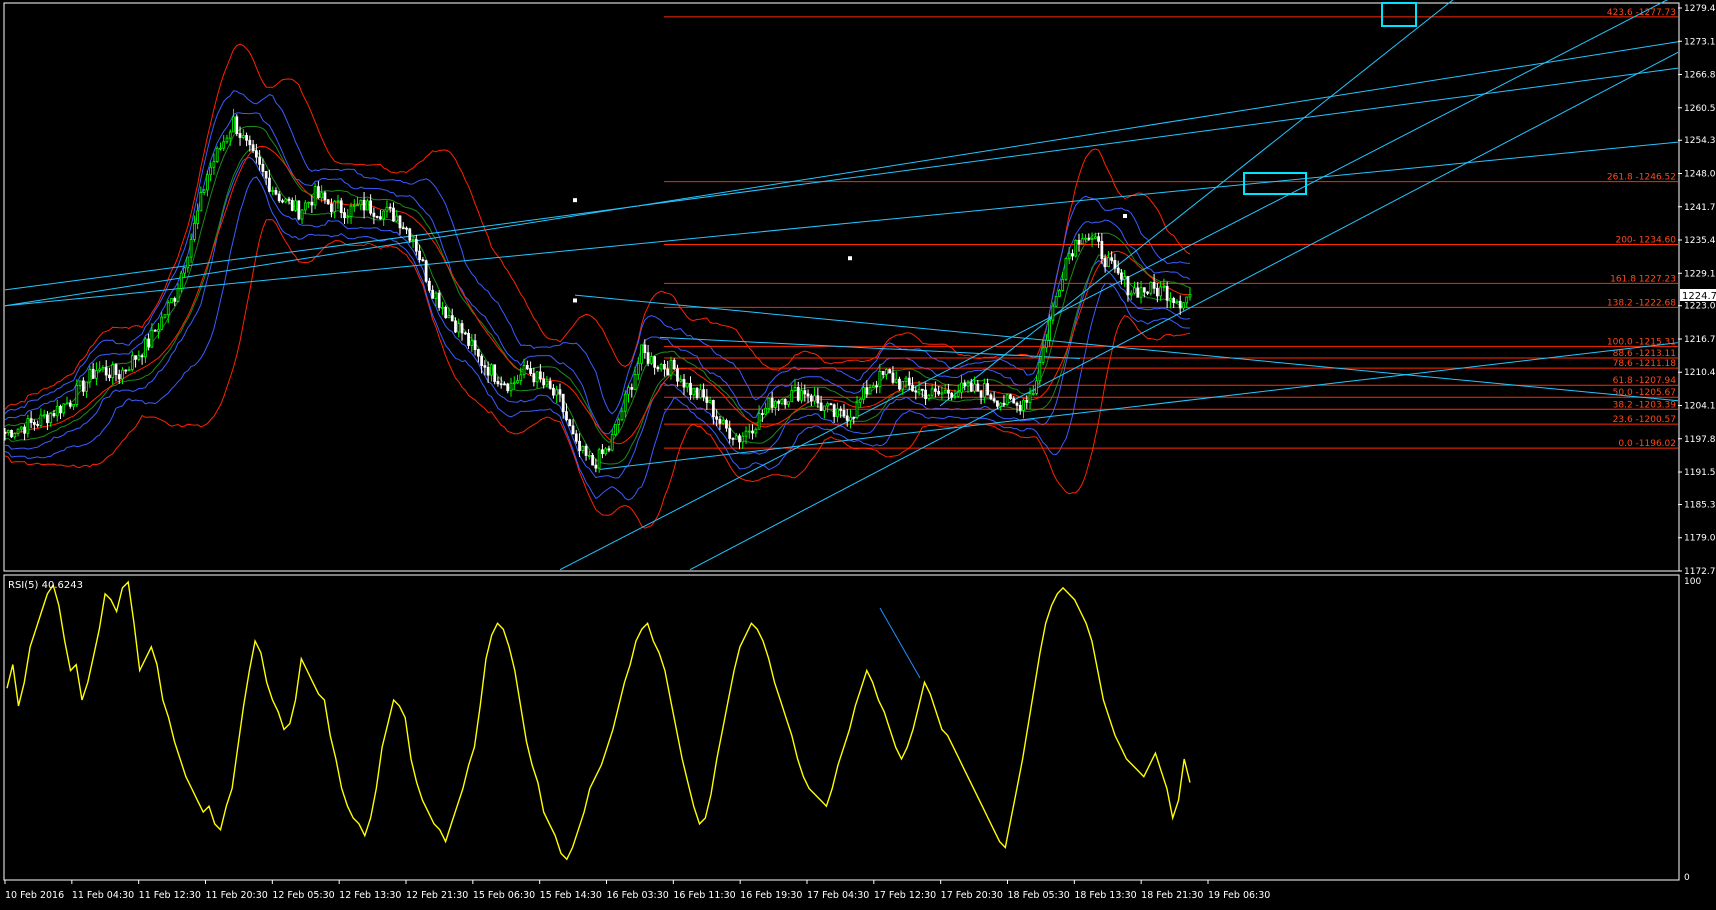  Describe the element at coordinates (1700, 373) in the screenshot. I see `price-tick-label: 1210.40` at that location.